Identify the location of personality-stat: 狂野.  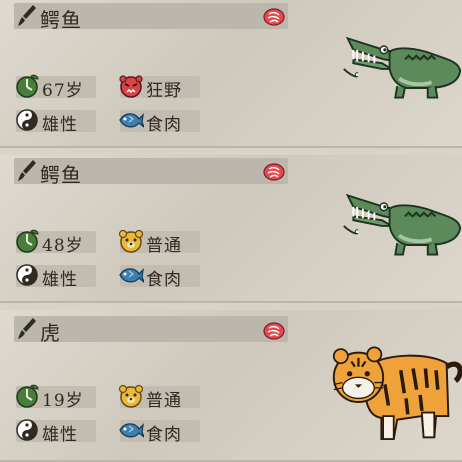
(159, 88).